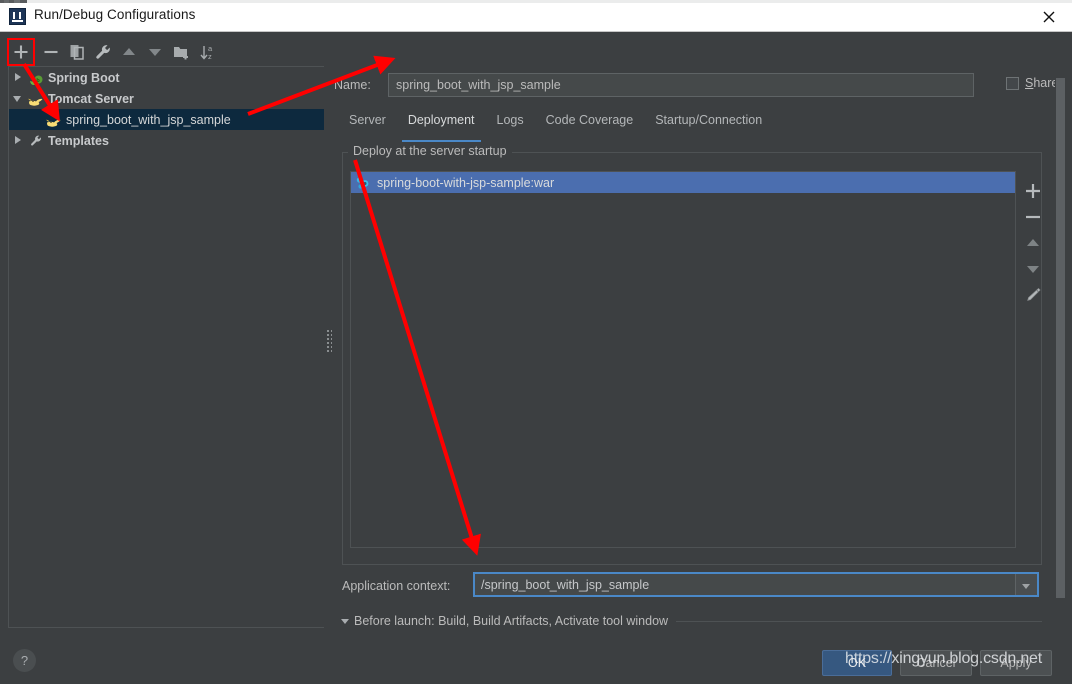 The width and height of the screenshot is (1072, 684). Describe the element at coordinates (78, 140) in the screenshot. I see `tree-item-label: Templates` at that location.